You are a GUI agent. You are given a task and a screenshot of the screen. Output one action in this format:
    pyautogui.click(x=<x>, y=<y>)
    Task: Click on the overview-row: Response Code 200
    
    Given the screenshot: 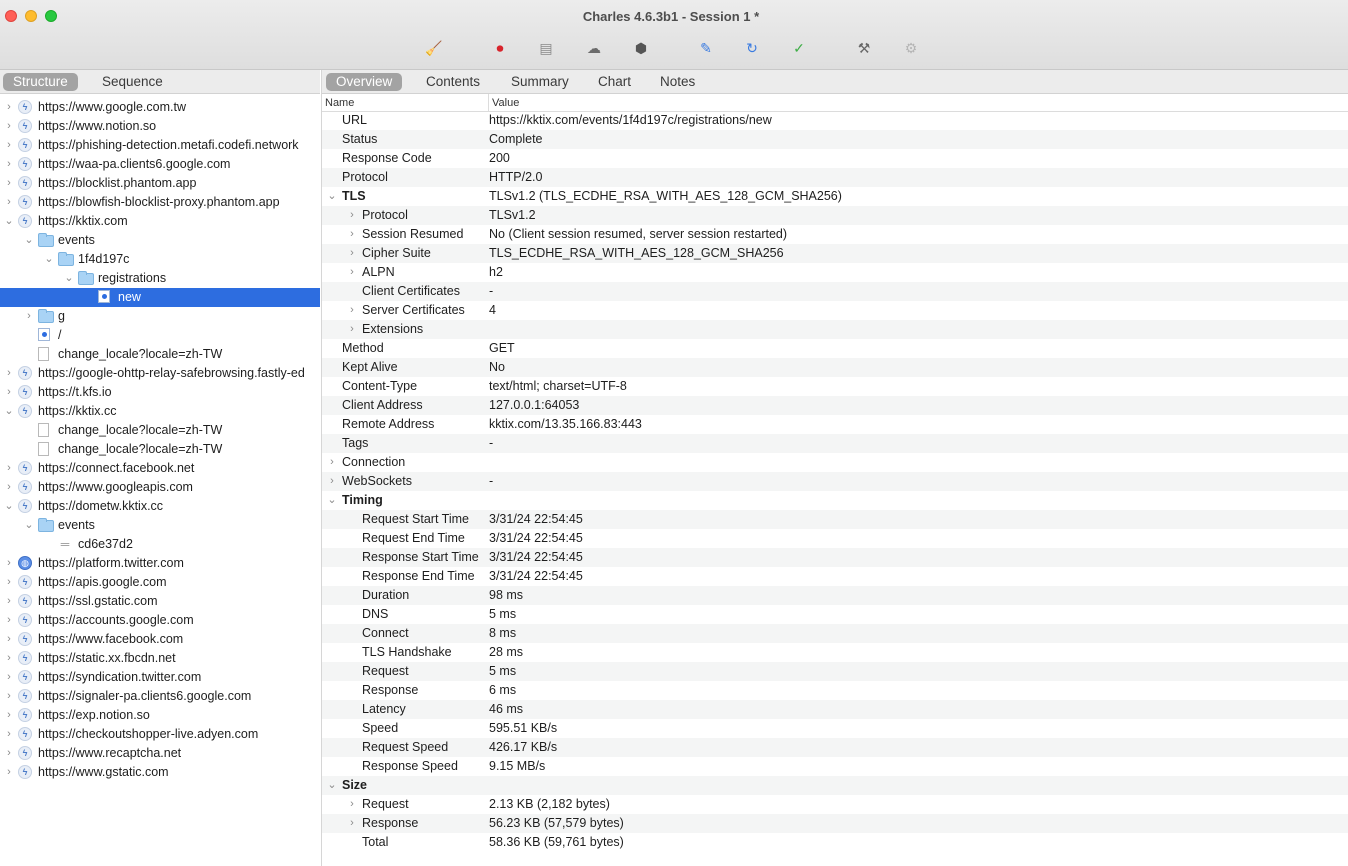 What is the action you would take?
    pyautogui.click(x=835, y=158)
    